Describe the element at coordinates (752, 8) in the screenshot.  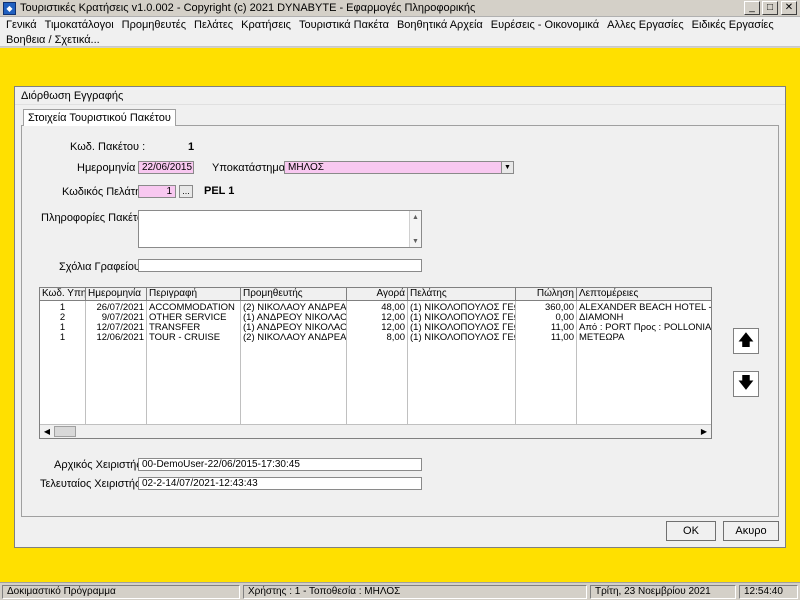
I see `minimize-button: _` at that location.